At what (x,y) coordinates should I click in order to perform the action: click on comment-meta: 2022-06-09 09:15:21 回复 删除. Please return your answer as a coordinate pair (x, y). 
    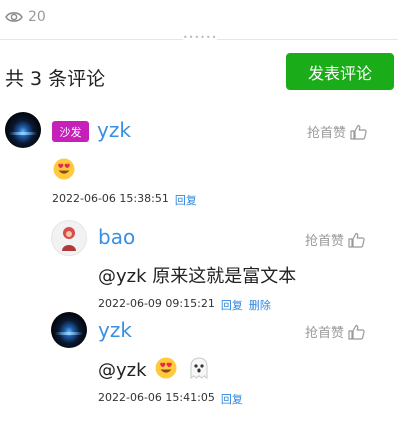
    Looking at the image, I should click on (184, 305).